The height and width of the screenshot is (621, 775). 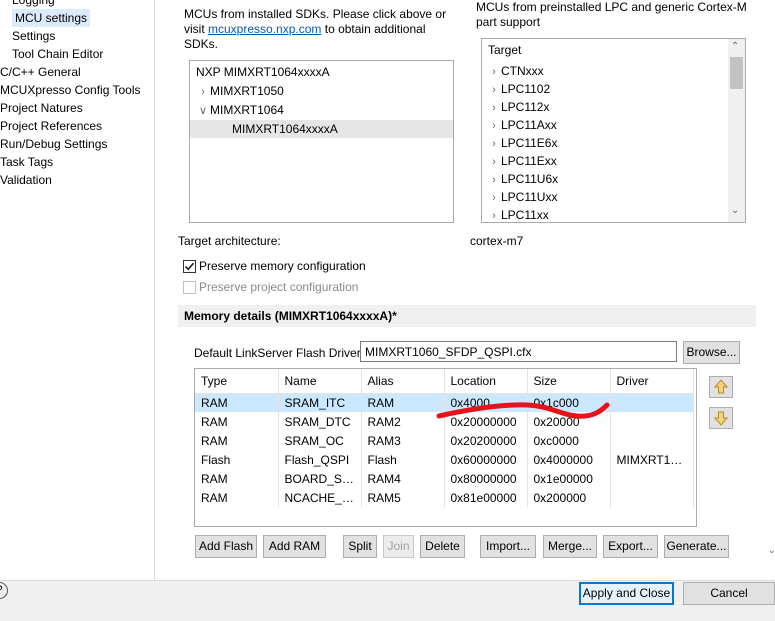 What do you see at coordinates (403, 497) in the screenshot?
I see `memory-cell: RAM5` at bounding box center [403, 497].